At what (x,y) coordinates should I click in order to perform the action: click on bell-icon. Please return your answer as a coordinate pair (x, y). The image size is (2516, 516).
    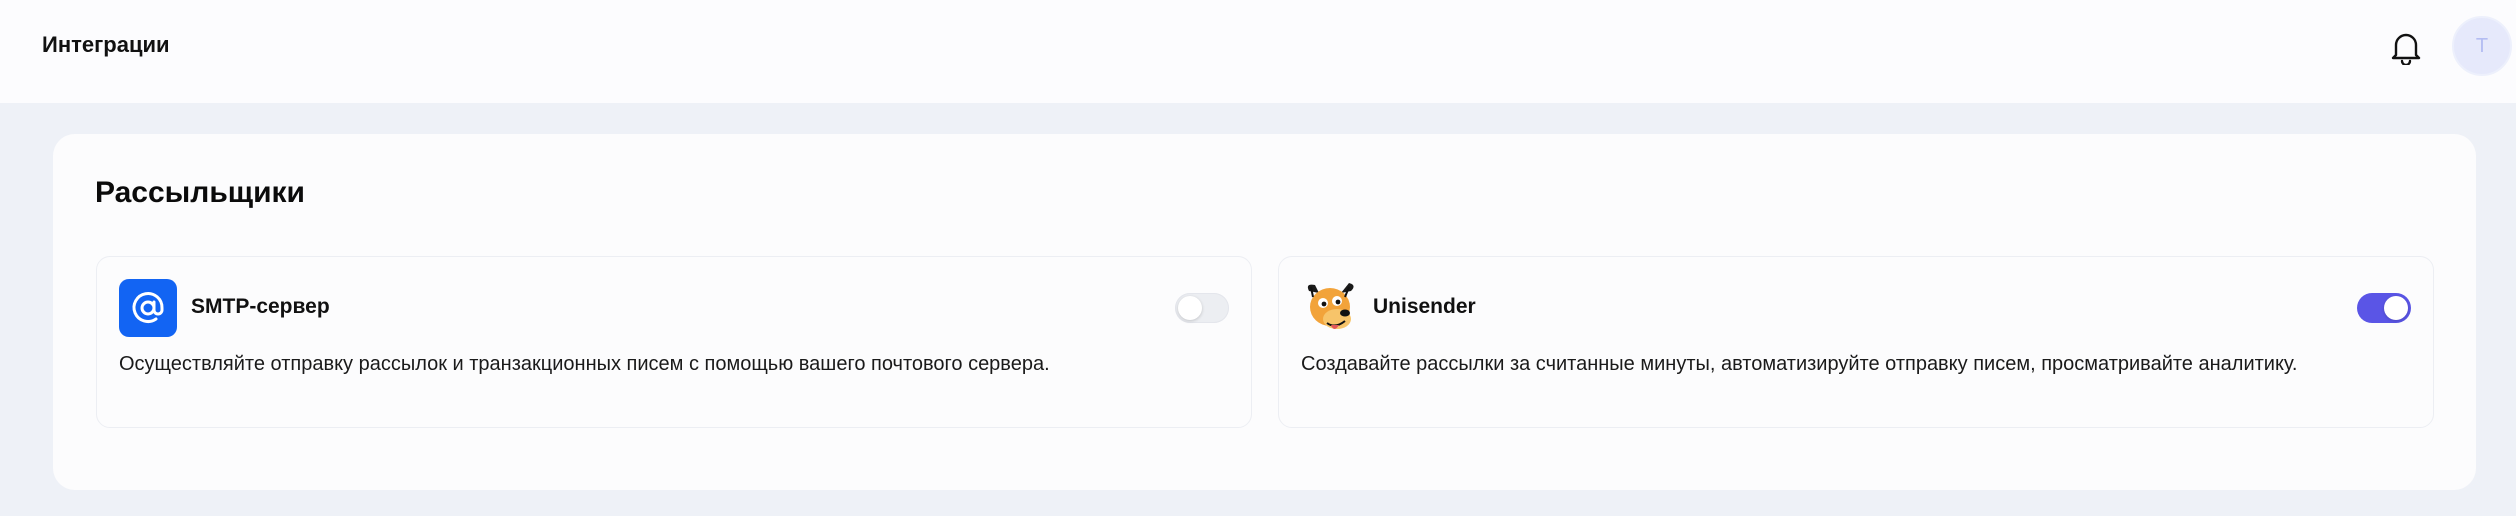
    Looking at the image, I should click on (2406, 48).